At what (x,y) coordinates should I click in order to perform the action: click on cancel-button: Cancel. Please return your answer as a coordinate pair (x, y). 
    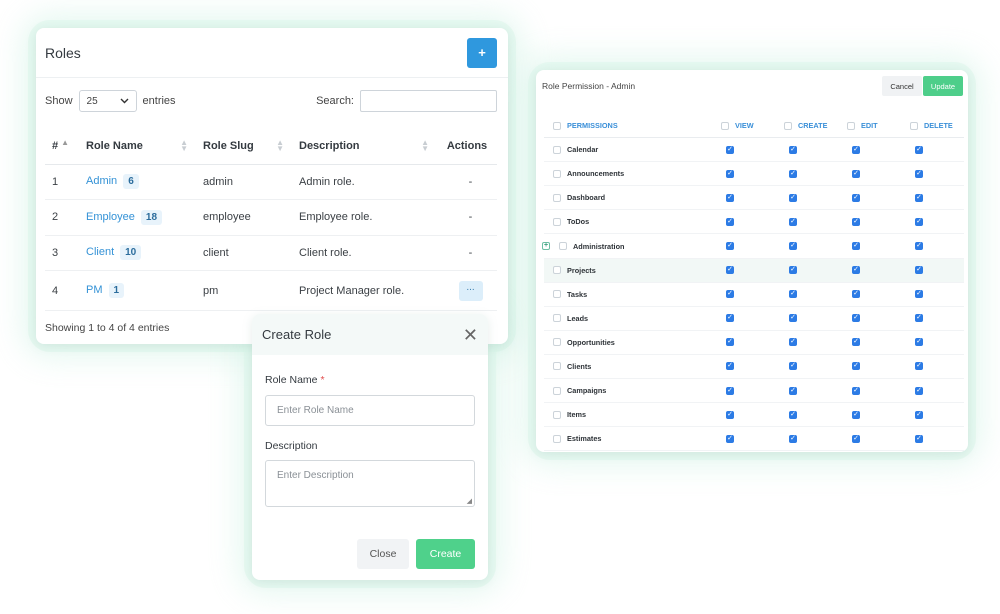
    Looking at the image, I should click on (902, 86).